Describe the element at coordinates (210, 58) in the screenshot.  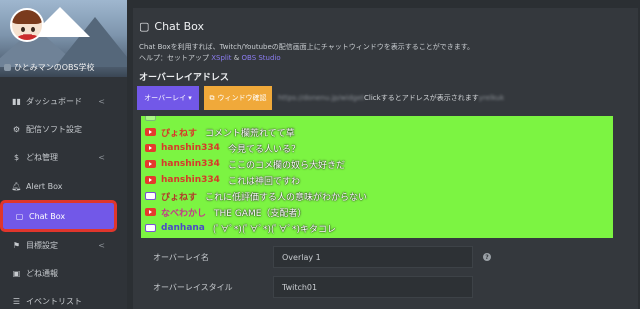
I see `help-line: ヘルプ：セットアップ XSplit & OBS Studio` at that location.